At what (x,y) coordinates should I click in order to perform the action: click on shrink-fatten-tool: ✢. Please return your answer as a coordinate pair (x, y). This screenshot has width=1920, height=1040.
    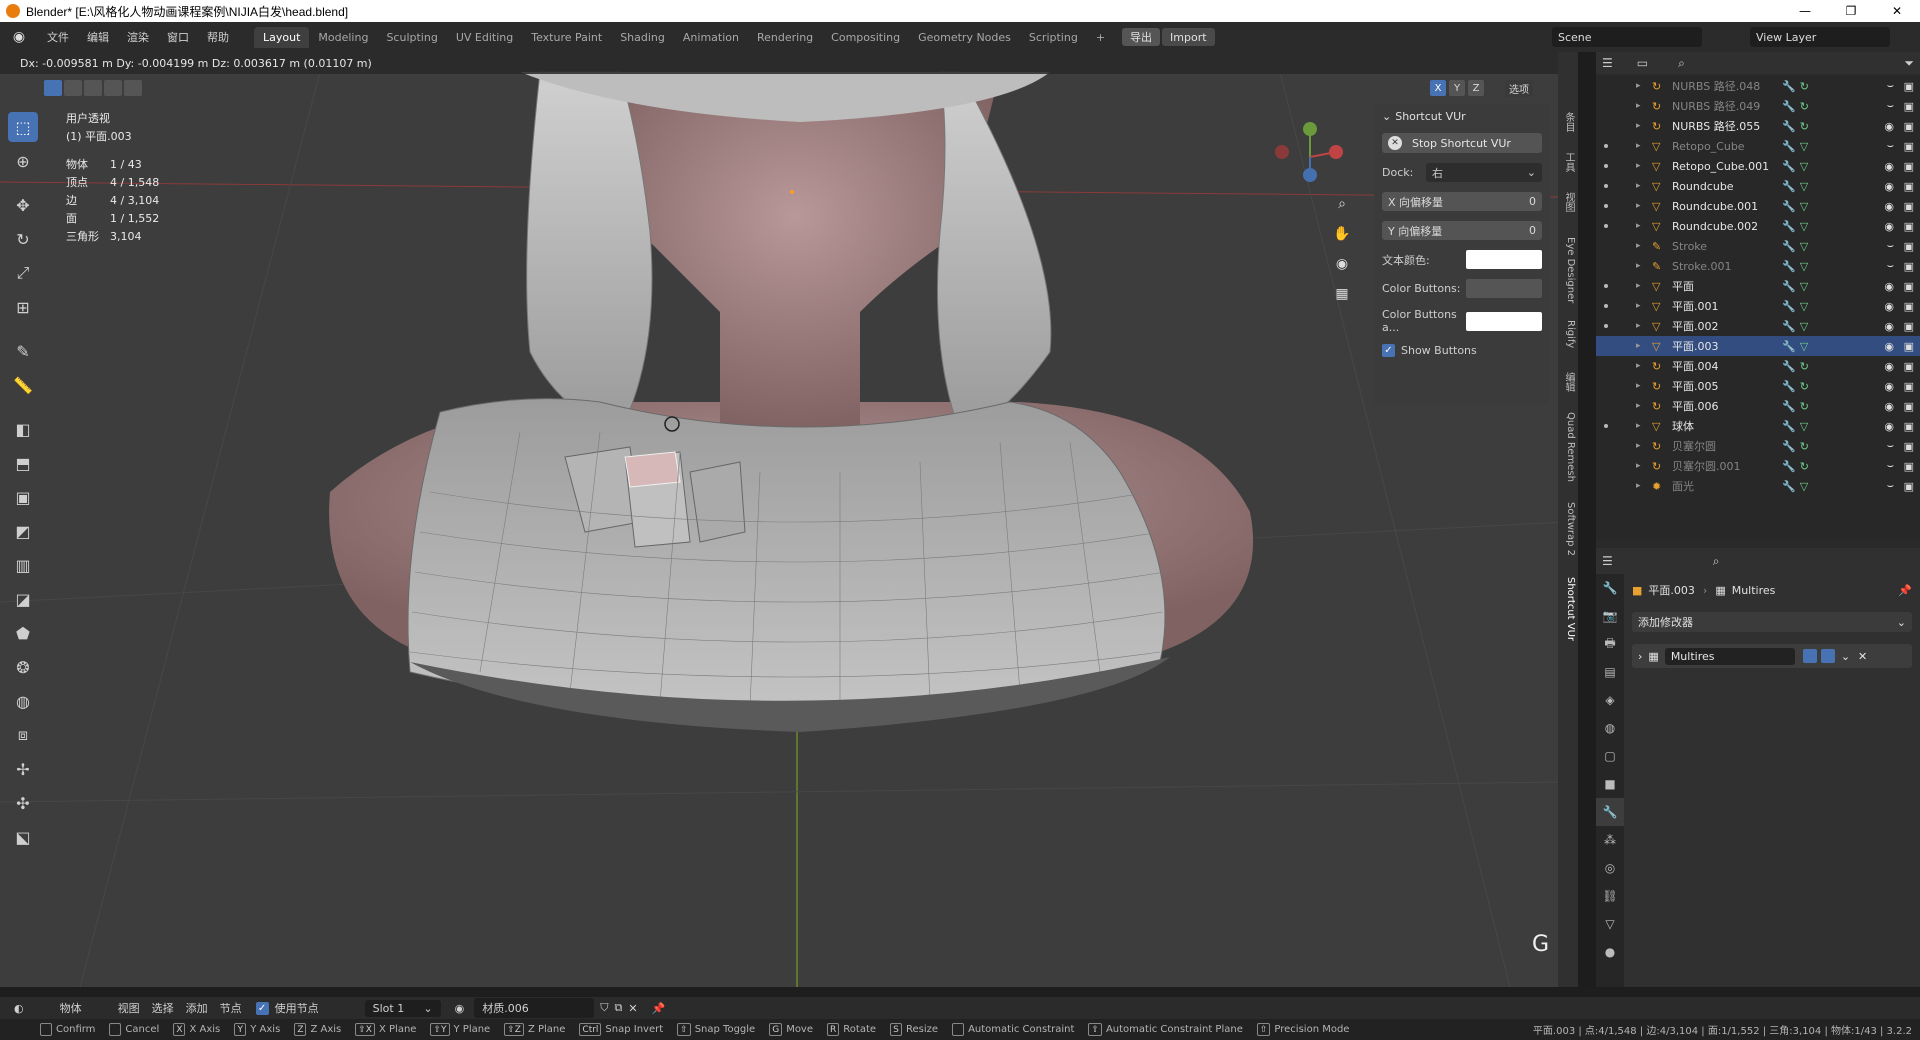
    Looking at the image, I should click on (23, 769).